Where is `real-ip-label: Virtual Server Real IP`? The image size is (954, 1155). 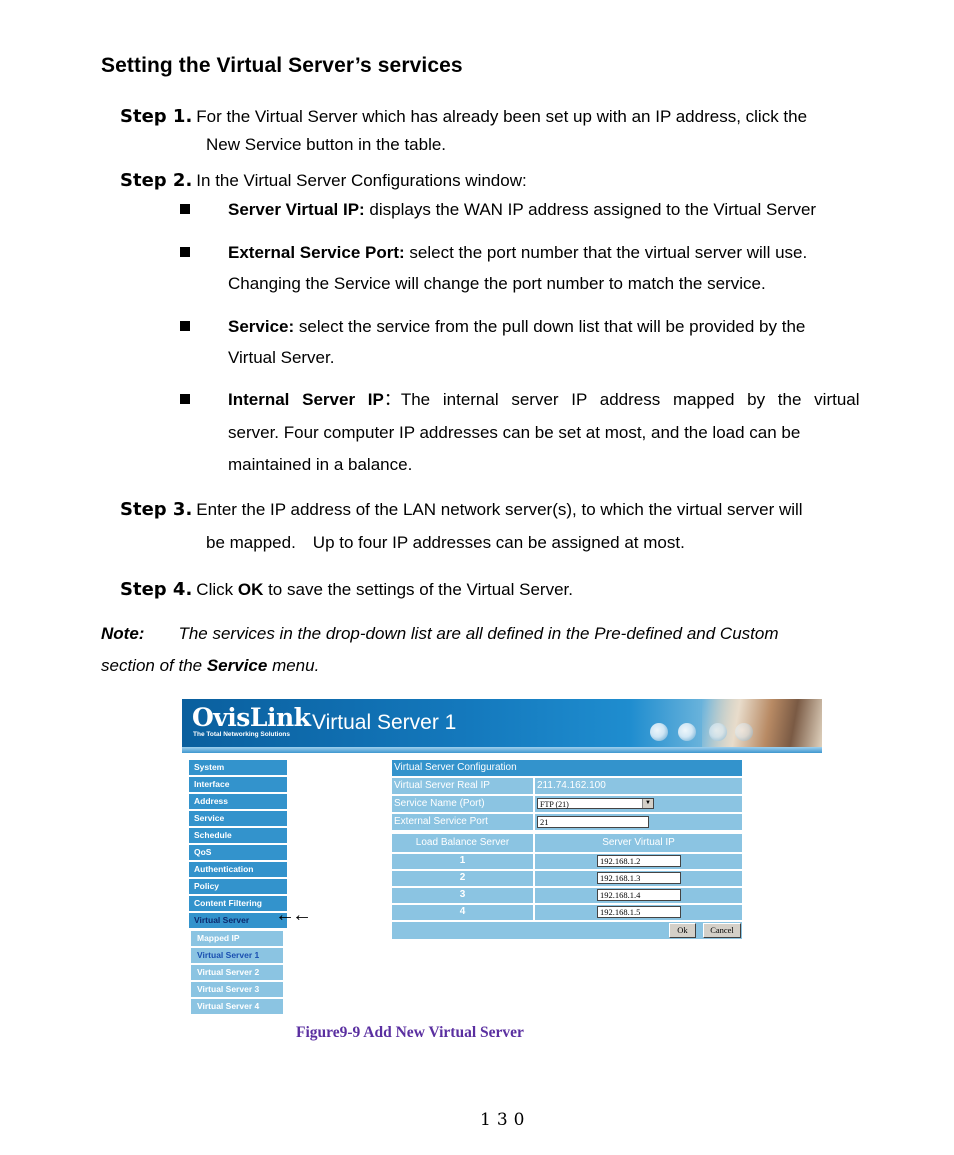
real-ip-label: Virtual Server Real IP is located at coordinates (462, 786).